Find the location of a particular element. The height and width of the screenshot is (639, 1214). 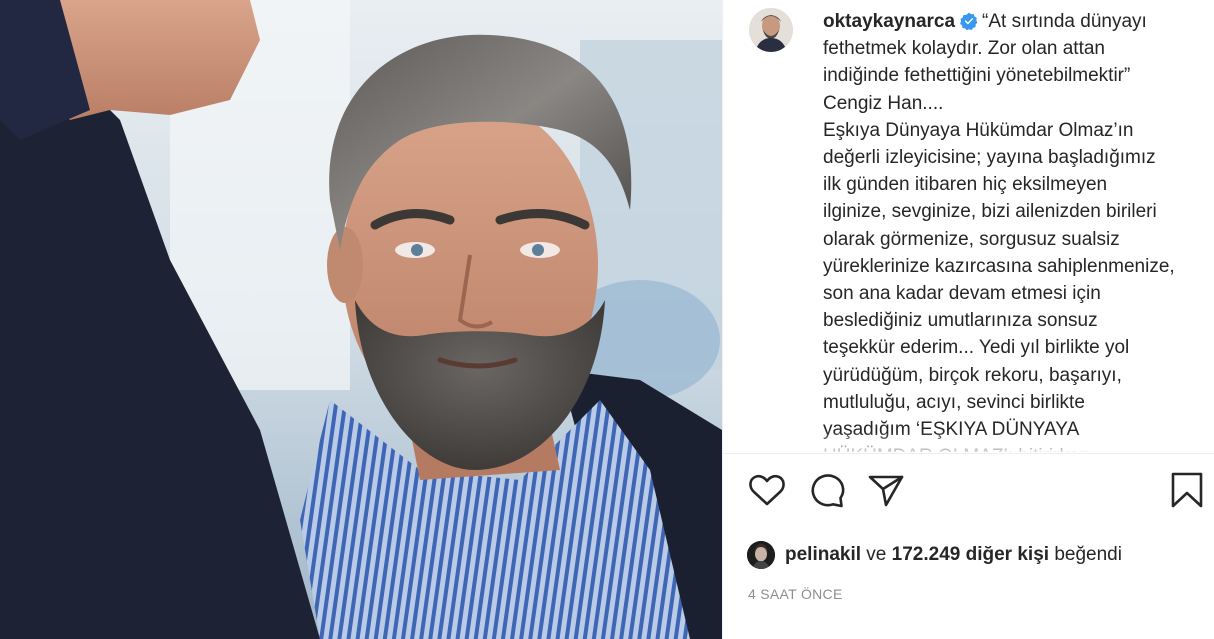

paper-plane-icon is located at coordinates (886, 491).